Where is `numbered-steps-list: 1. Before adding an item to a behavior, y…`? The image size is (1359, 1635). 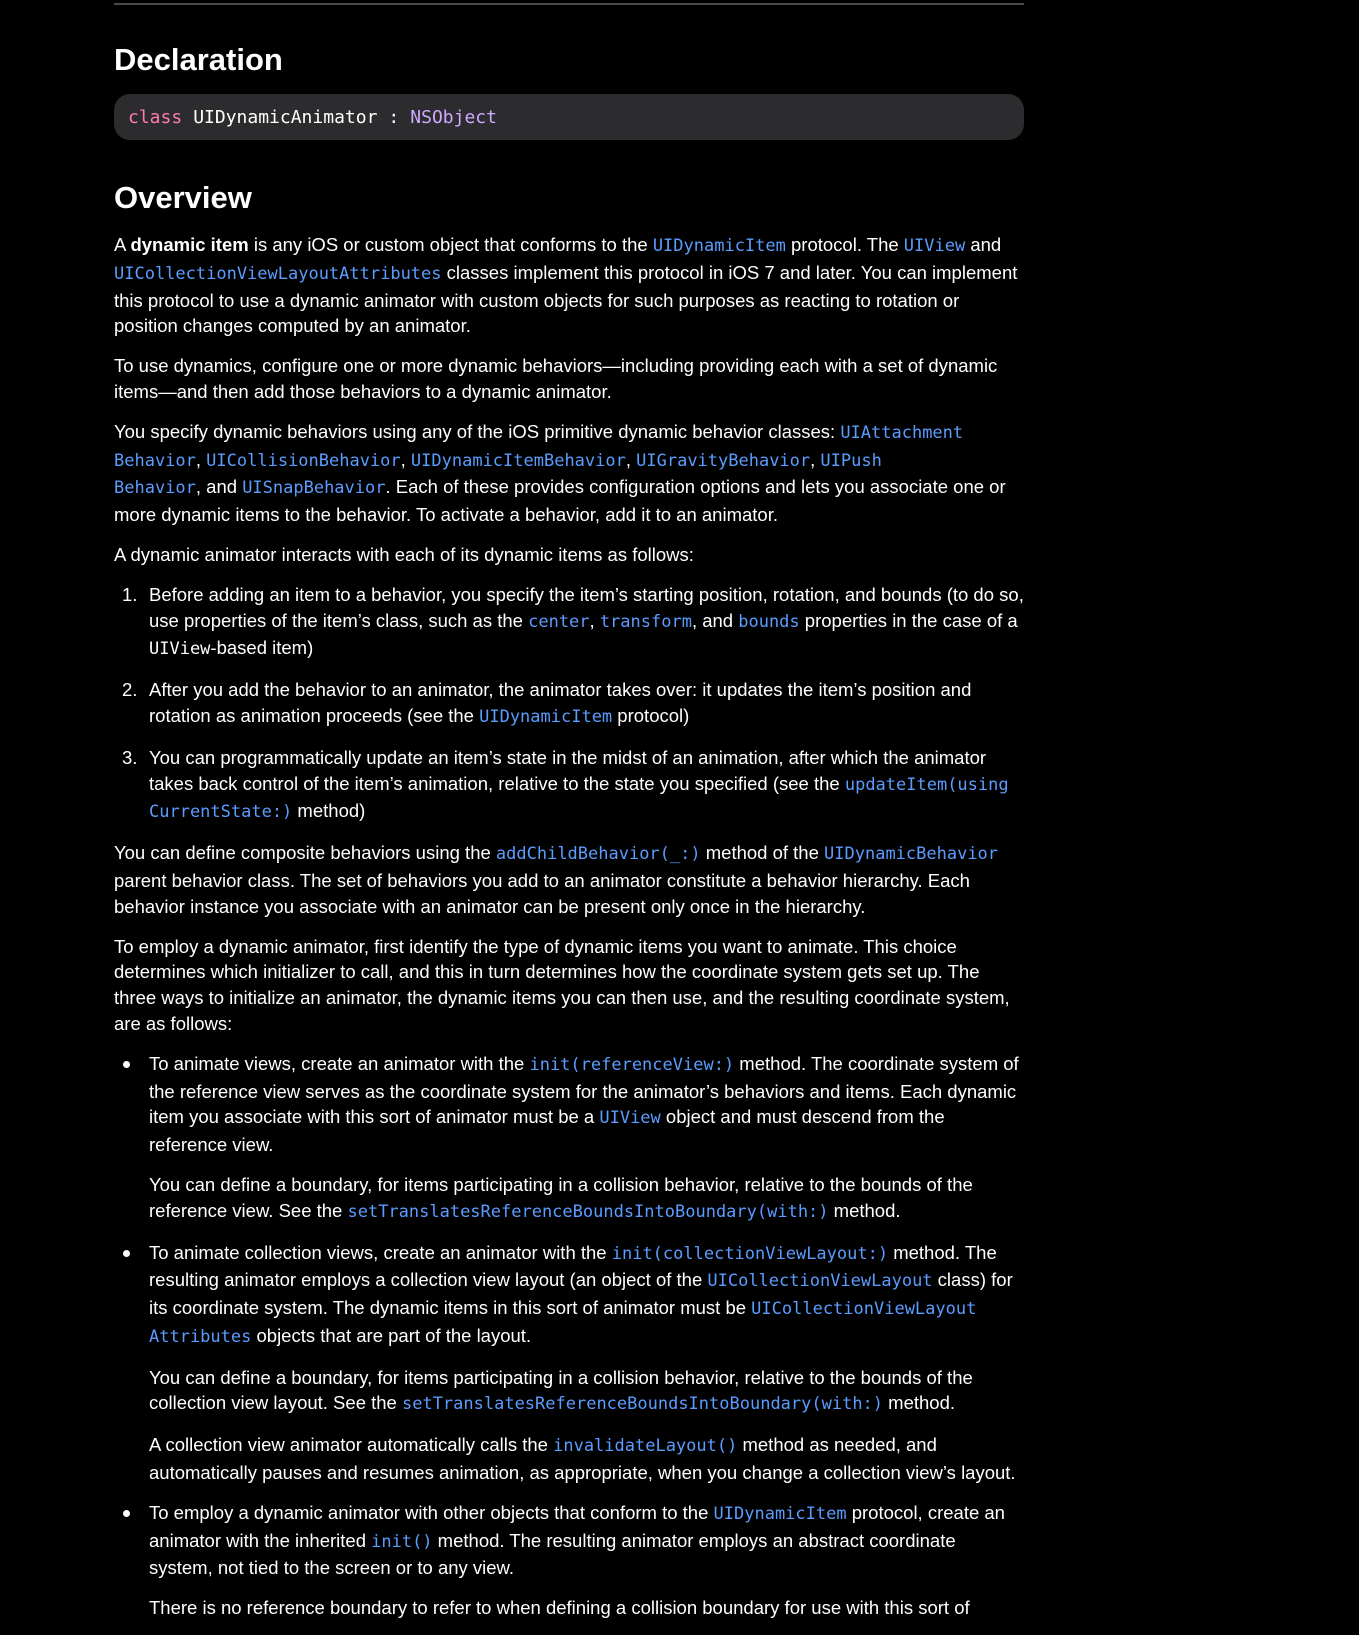 numbered-steps-list: 1. Before adding an item to a behavior, y… is located at coordinates (569, 704).